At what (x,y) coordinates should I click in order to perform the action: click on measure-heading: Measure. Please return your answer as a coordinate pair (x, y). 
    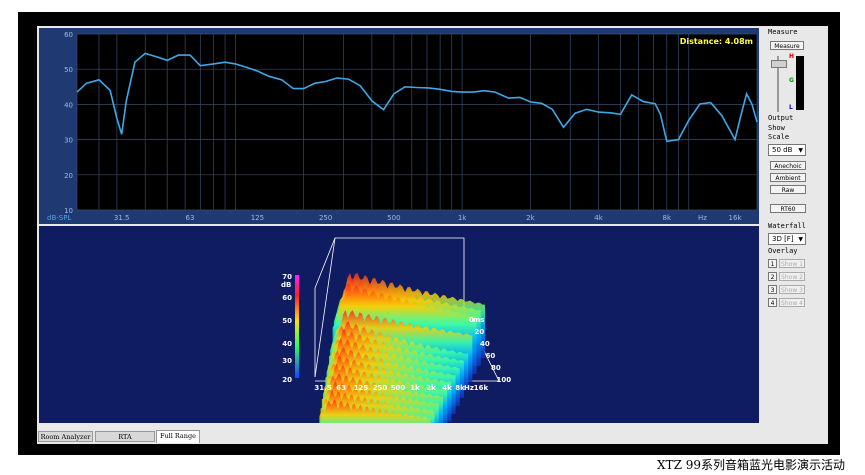
    Looking at the image, I should click on (783, 32).